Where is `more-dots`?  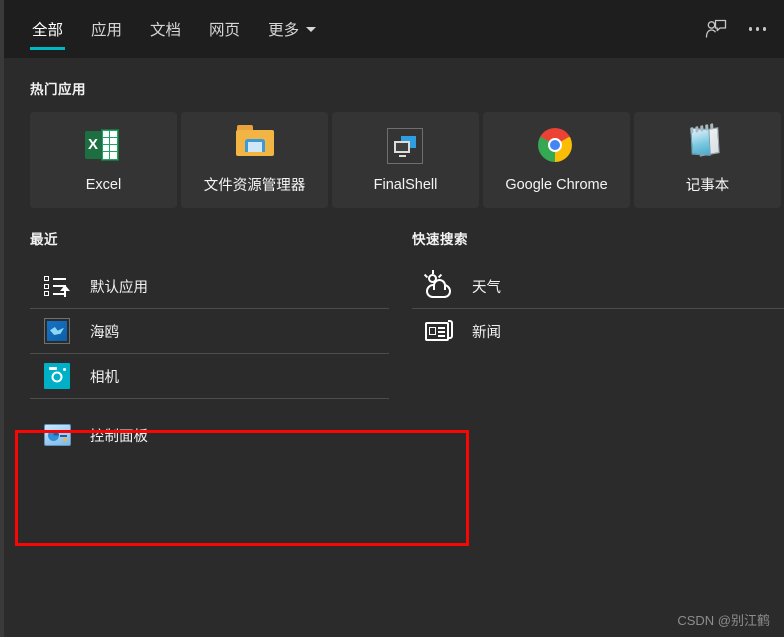 more-dots is located at coordinates (757, 29).